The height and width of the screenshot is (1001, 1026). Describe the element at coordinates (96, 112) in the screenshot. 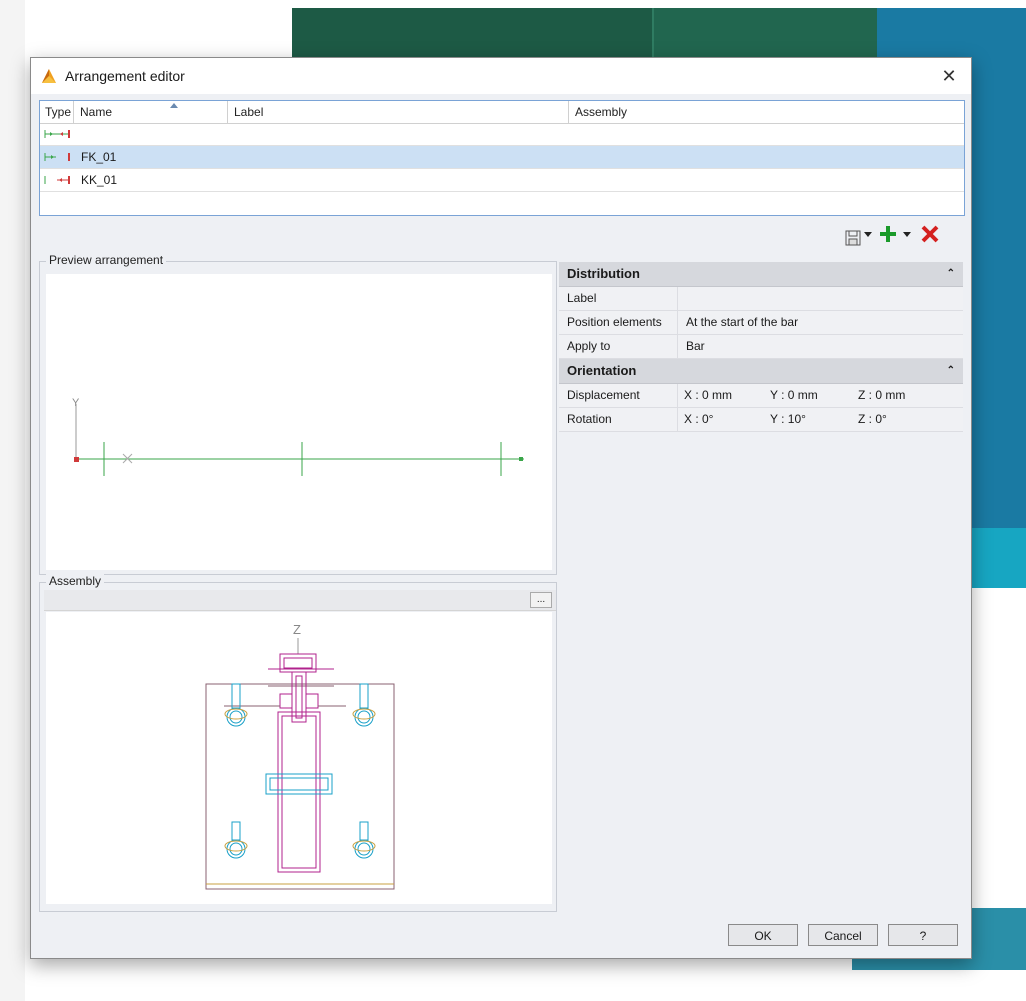

I see `column-header-name-label: Name` at that location.